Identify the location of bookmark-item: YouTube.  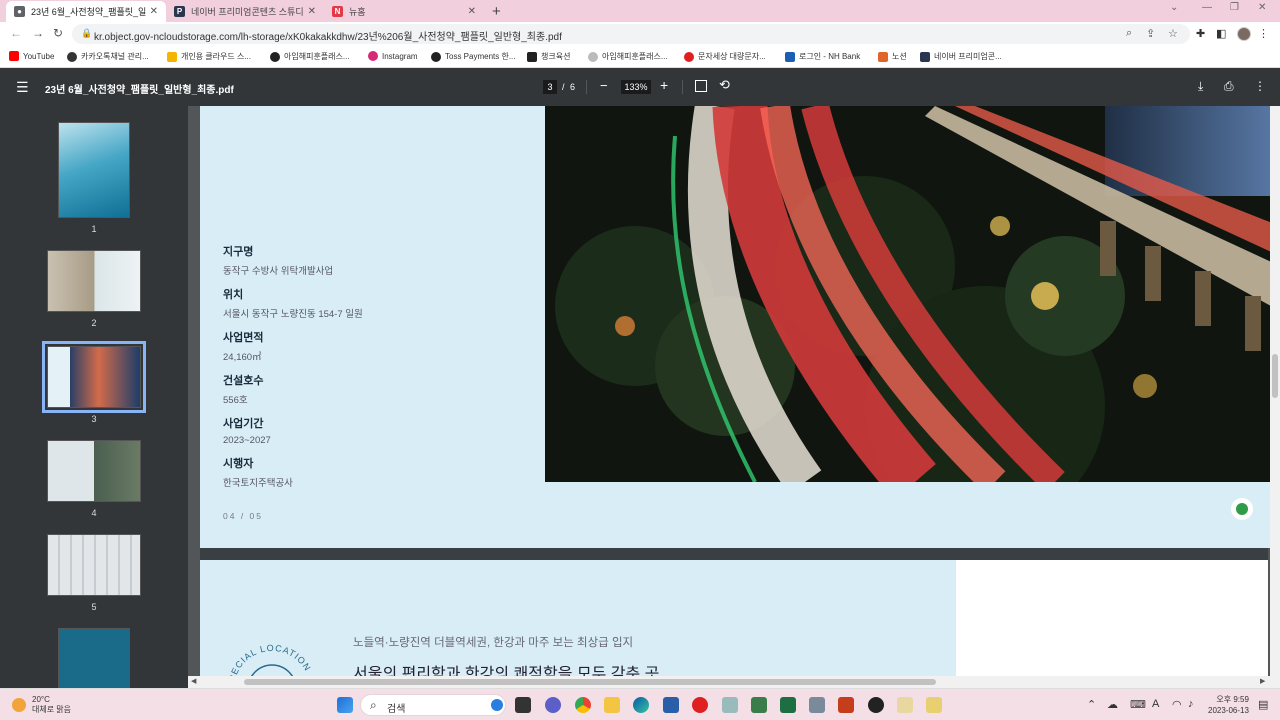
(31, 56).